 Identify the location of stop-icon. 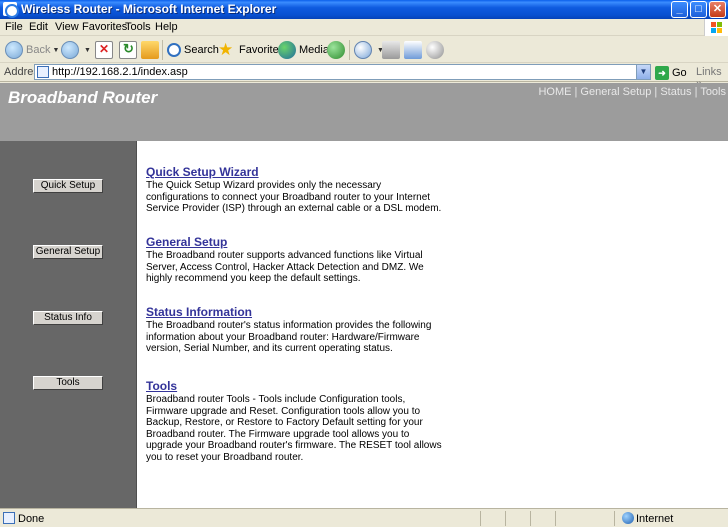
(104, 50).